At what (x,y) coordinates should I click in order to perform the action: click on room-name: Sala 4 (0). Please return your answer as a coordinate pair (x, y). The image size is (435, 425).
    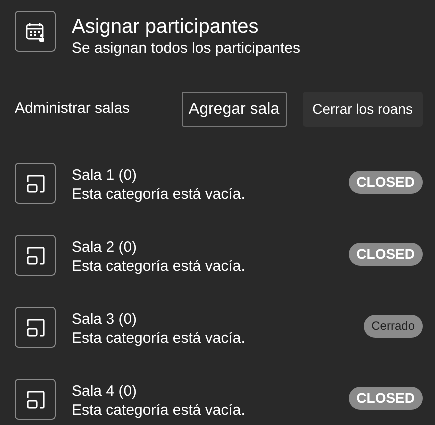
    Looking at the image, I should click on (105, 391).